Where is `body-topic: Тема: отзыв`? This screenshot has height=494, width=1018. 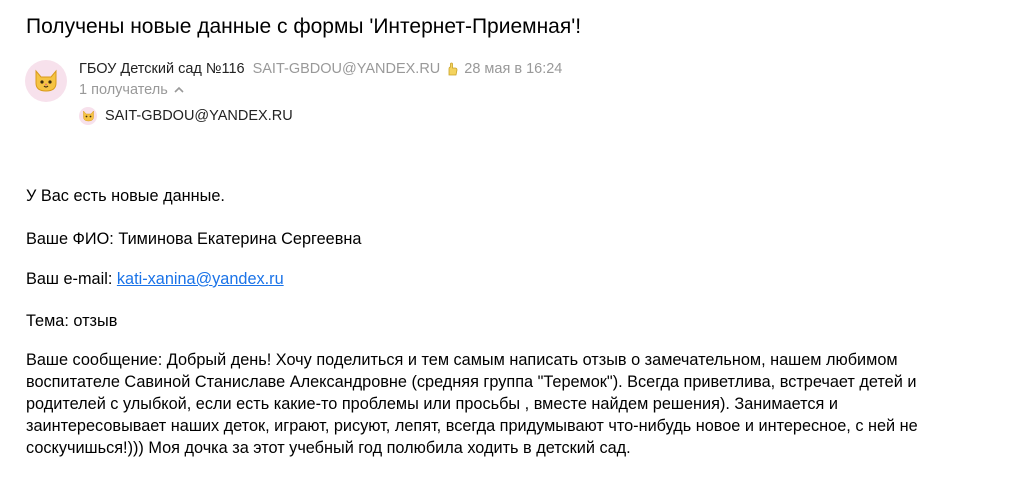 body-topic: Тема: отзыв is located at coordinates (72, 321).